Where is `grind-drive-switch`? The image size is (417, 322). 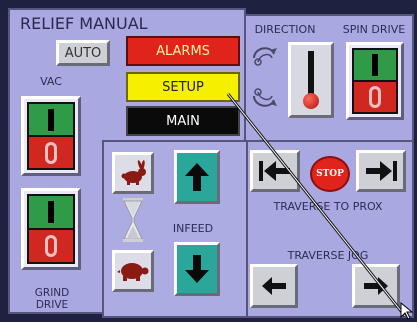
grind-drive-switch is located at coordinates (51, 229).